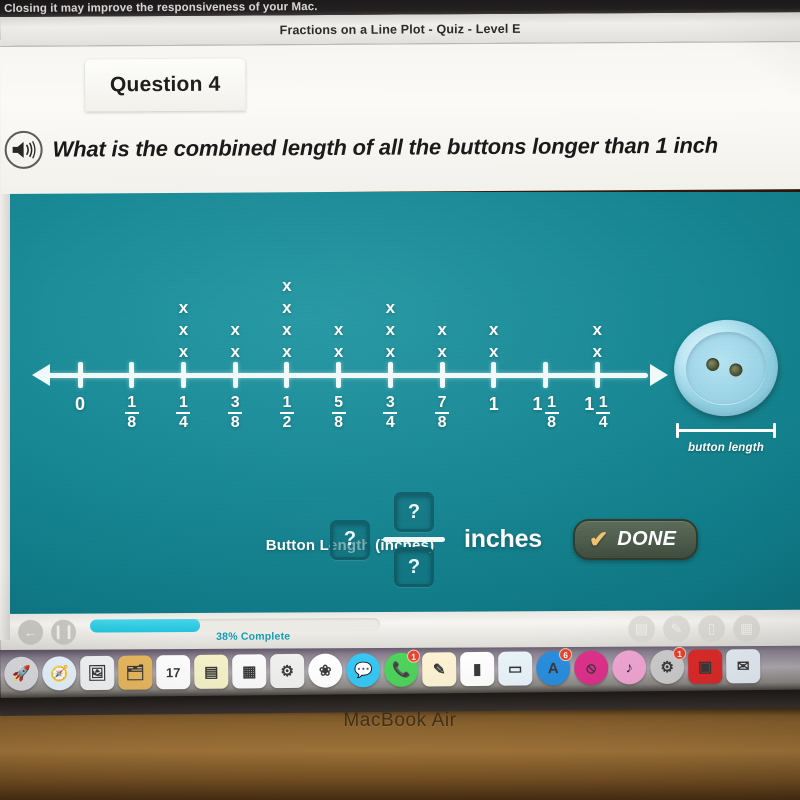 Image resolution: width=800 pixels, height=800 pixels. What do you see at coordinates (348, 375) in the screenshot?
I see `number-line-axis` at bounding box center [348, 375].